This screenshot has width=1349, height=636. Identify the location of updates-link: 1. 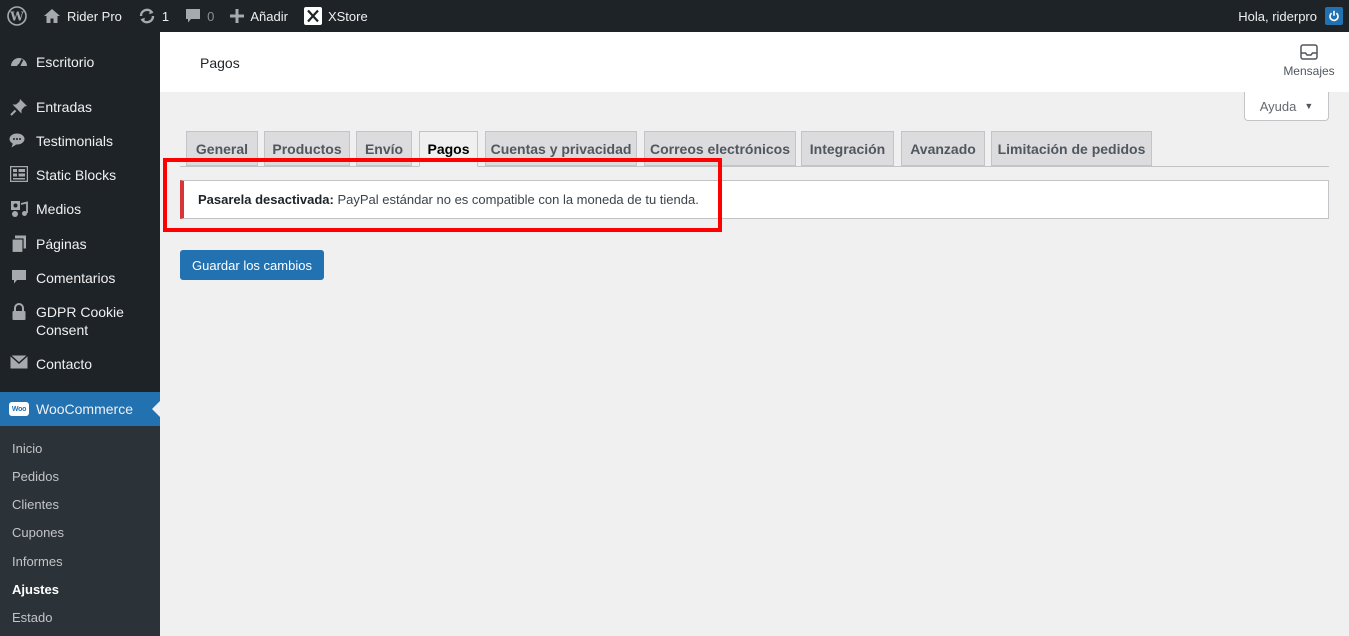
(153, 16).